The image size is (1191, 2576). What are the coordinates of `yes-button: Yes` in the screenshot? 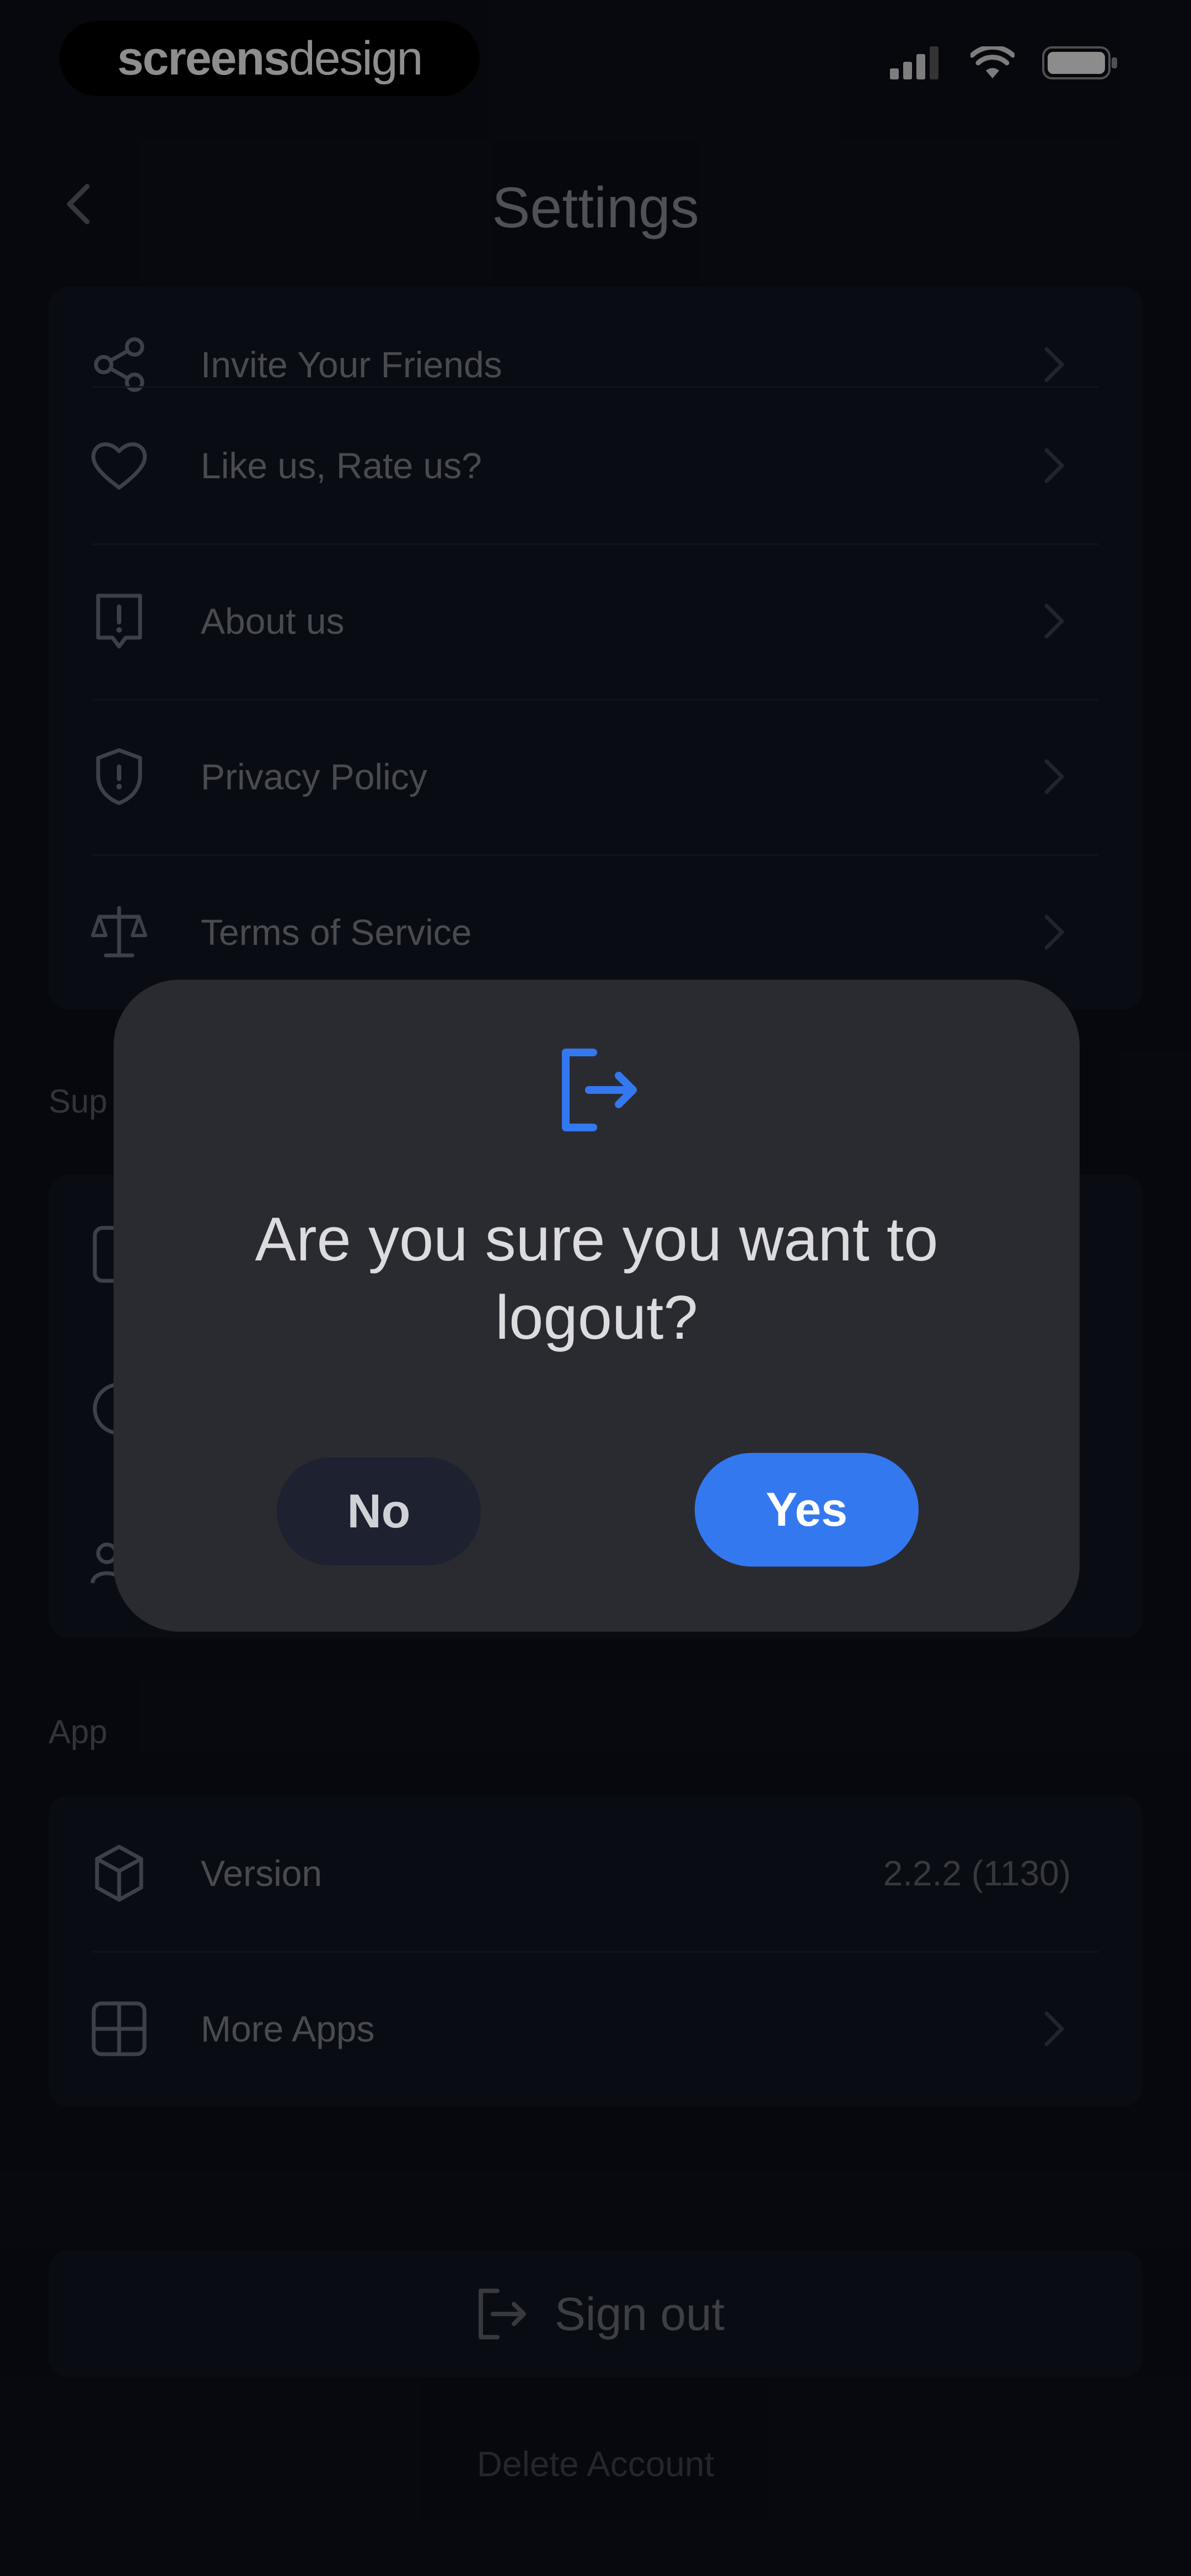 It's located at (807, 1510).